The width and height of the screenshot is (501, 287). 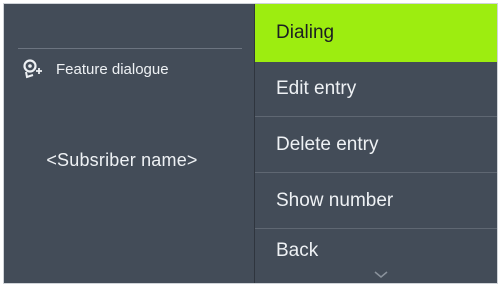 What do you see at coordinates (376, 89) in the screenshot?
I see `menu-item-edit-entry: Edit entry` at bounding box center [376, 89].